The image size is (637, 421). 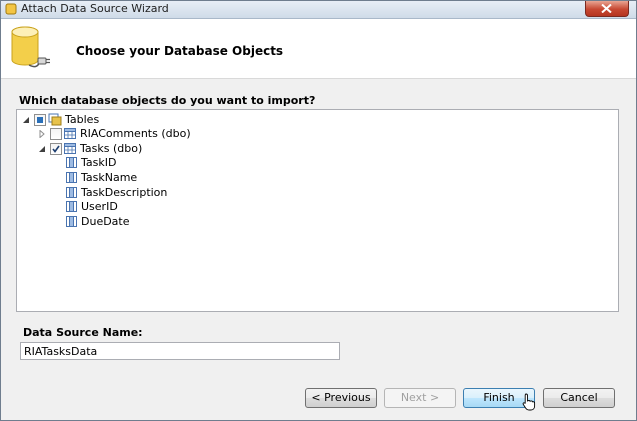 I want to click on tree-label-column: TaskDescription, so click(x=124, y=192).